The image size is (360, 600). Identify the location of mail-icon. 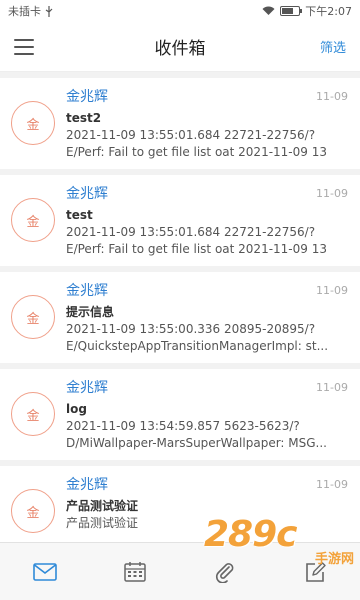
(45, 571).